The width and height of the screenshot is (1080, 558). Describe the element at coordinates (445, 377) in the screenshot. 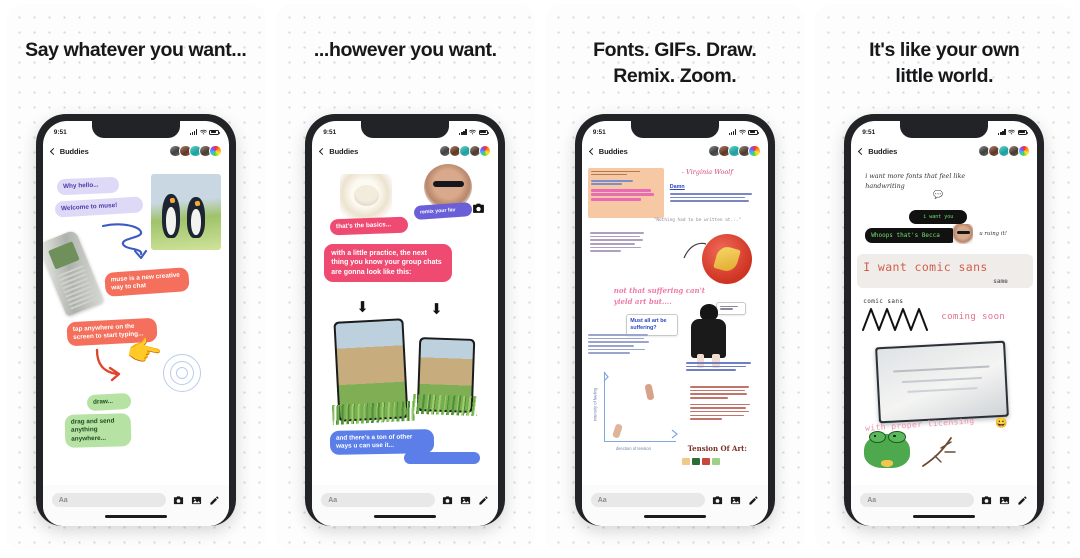

I see `phone-screenshot-small` at that location.